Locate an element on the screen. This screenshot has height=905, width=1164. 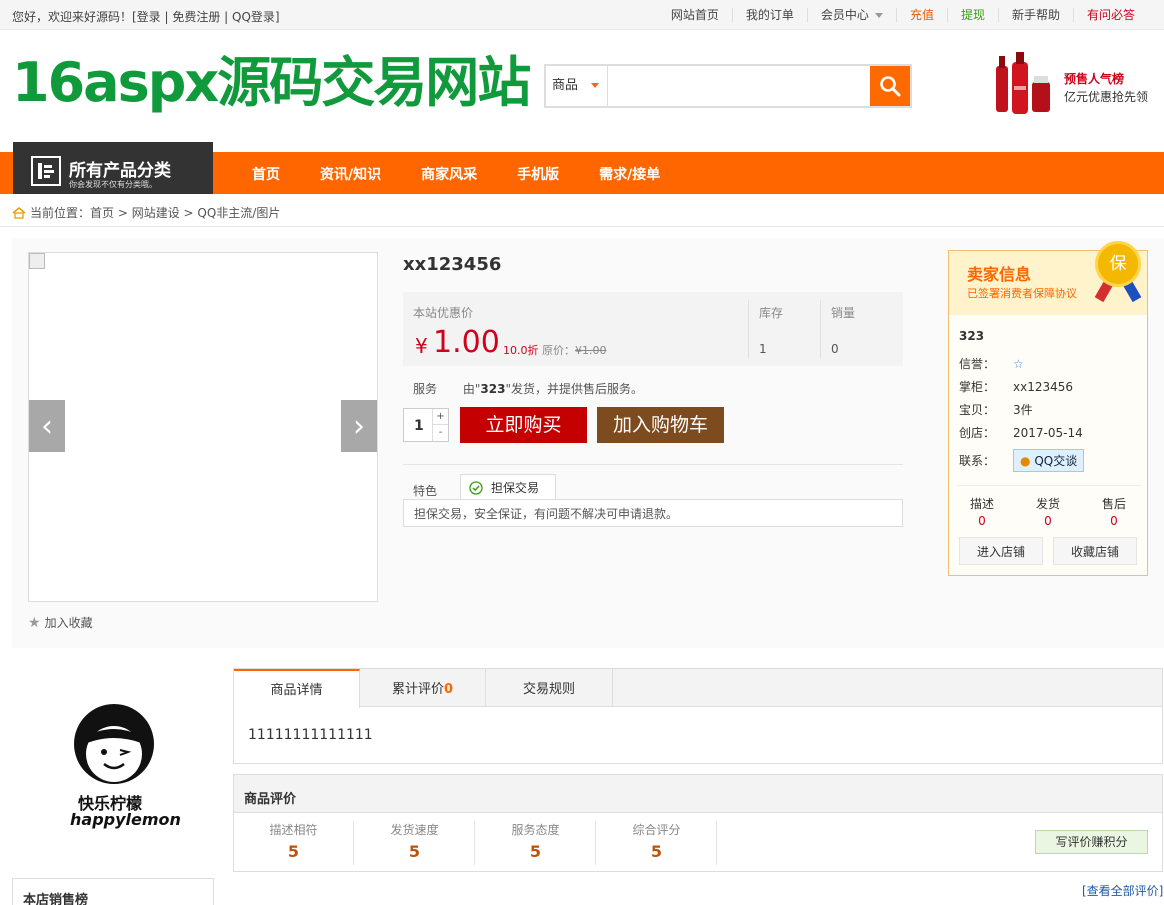
link-member-center: 会员中心 is located at coordinates (851, 15).